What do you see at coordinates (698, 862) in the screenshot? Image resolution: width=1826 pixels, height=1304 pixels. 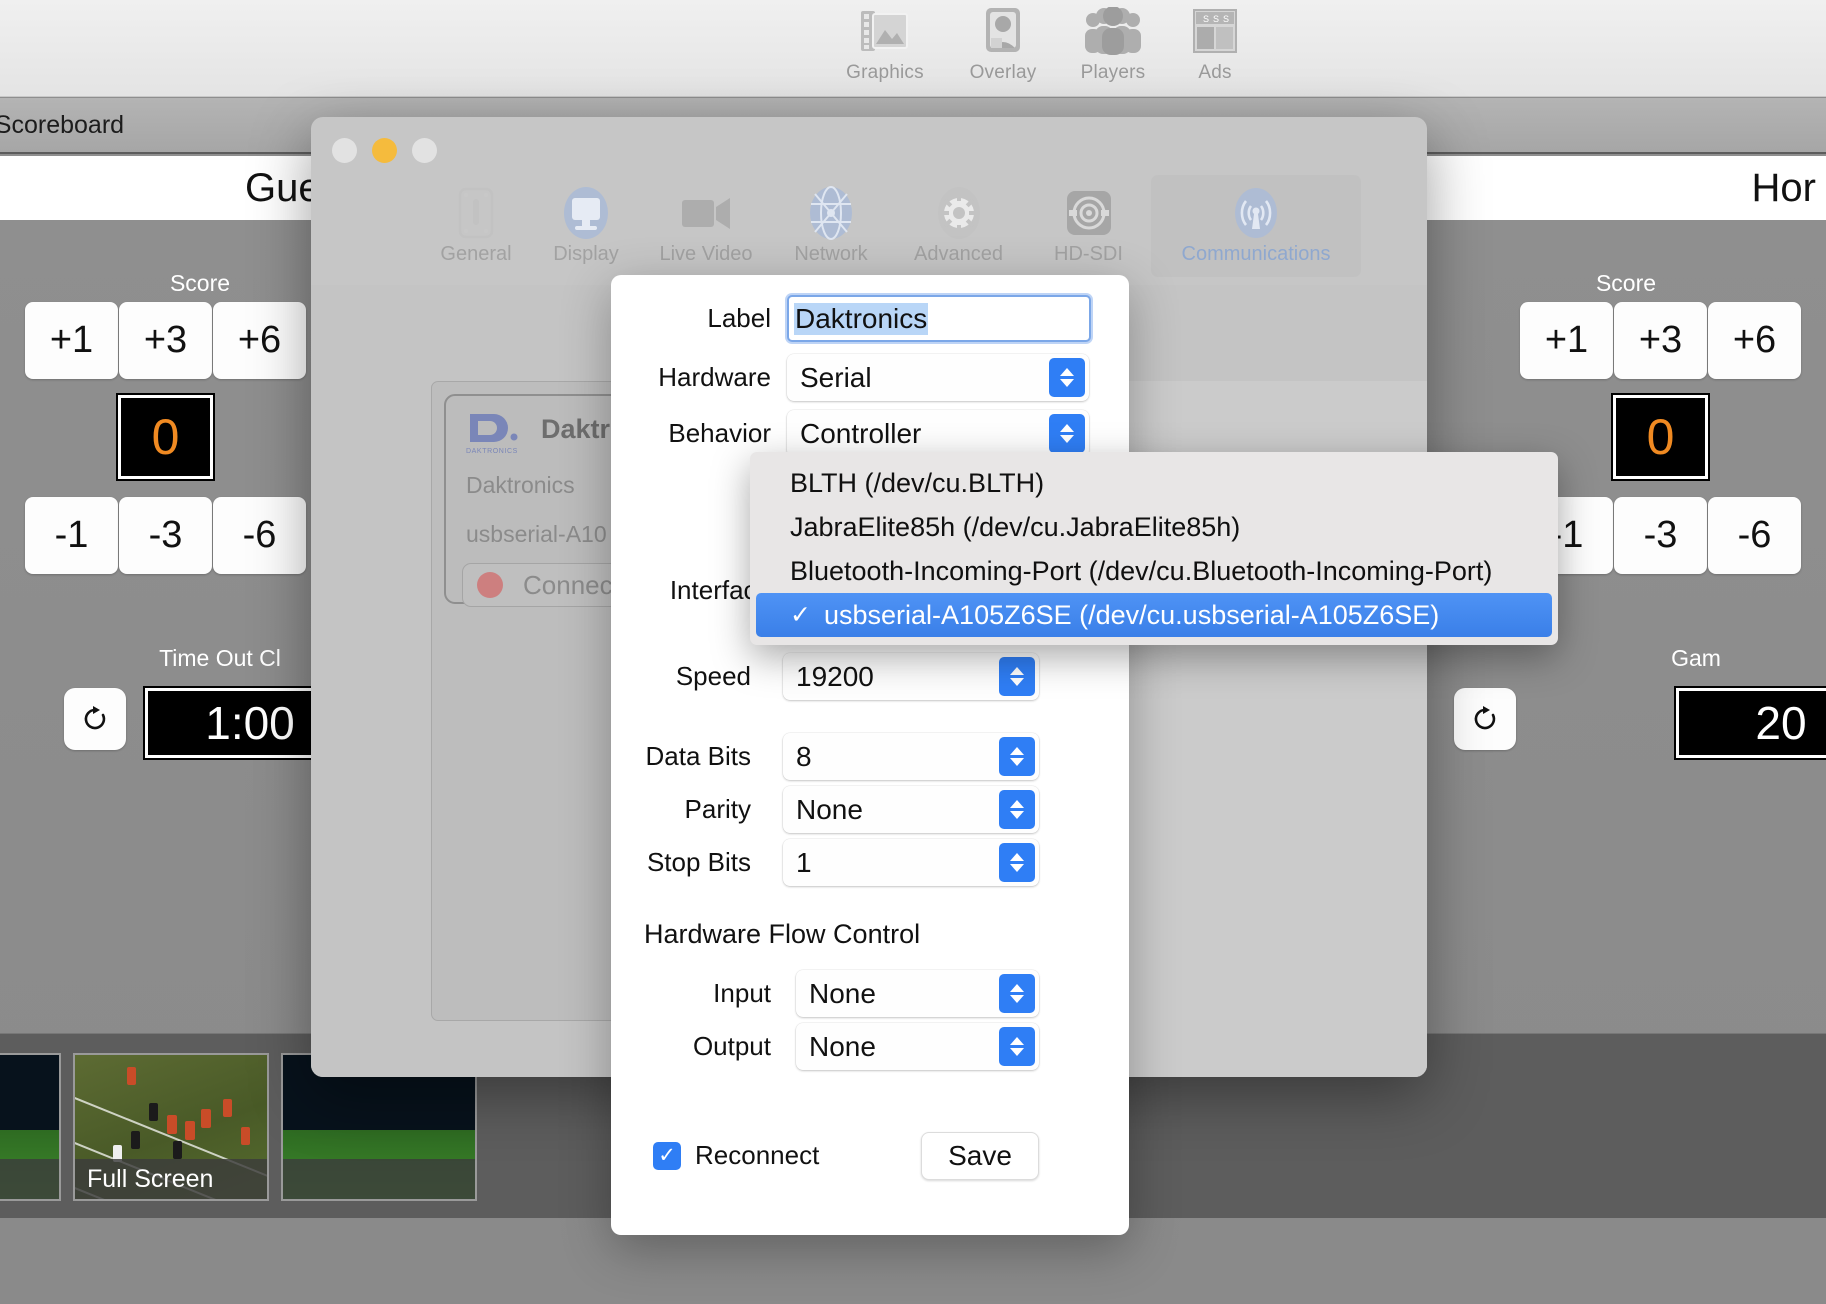 I see `stop-bits-field-label: Stop Bits` at bounding box center [698, 862].